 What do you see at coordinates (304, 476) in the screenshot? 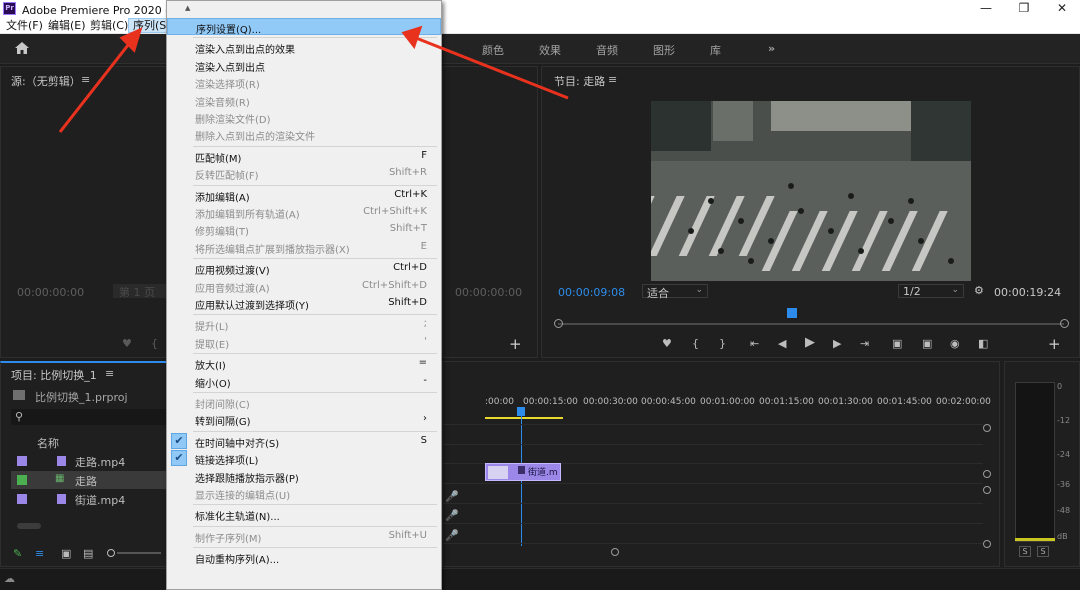
I see `menu-item: 选择跟随播放指示器(P)` at bounding box center [304, 476].